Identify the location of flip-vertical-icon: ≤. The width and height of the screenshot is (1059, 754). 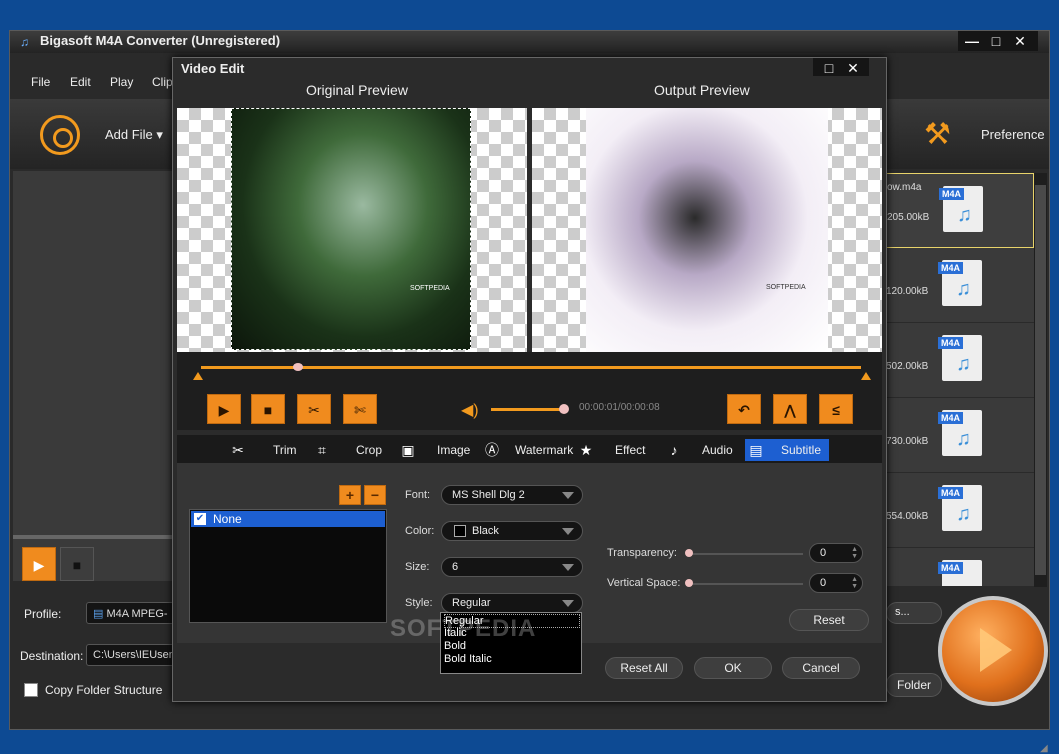
(836, 410).